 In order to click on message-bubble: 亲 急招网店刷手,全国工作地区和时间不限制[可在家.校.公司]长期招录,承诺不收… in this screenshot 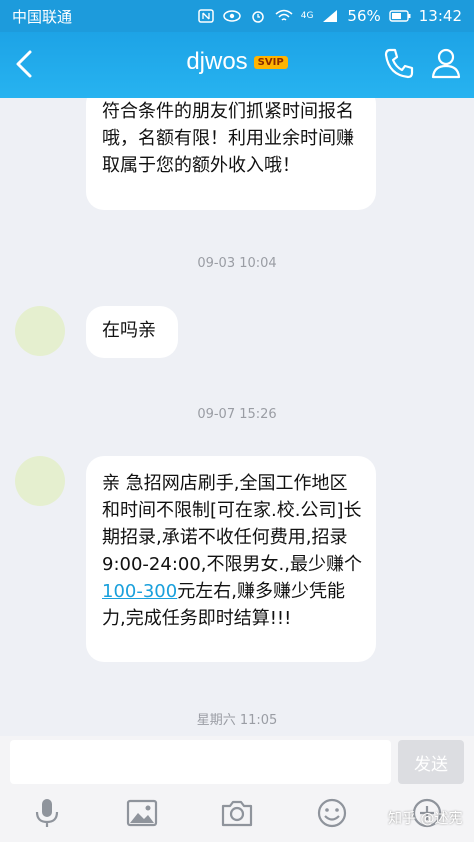, I will do `click(231, 559)`.